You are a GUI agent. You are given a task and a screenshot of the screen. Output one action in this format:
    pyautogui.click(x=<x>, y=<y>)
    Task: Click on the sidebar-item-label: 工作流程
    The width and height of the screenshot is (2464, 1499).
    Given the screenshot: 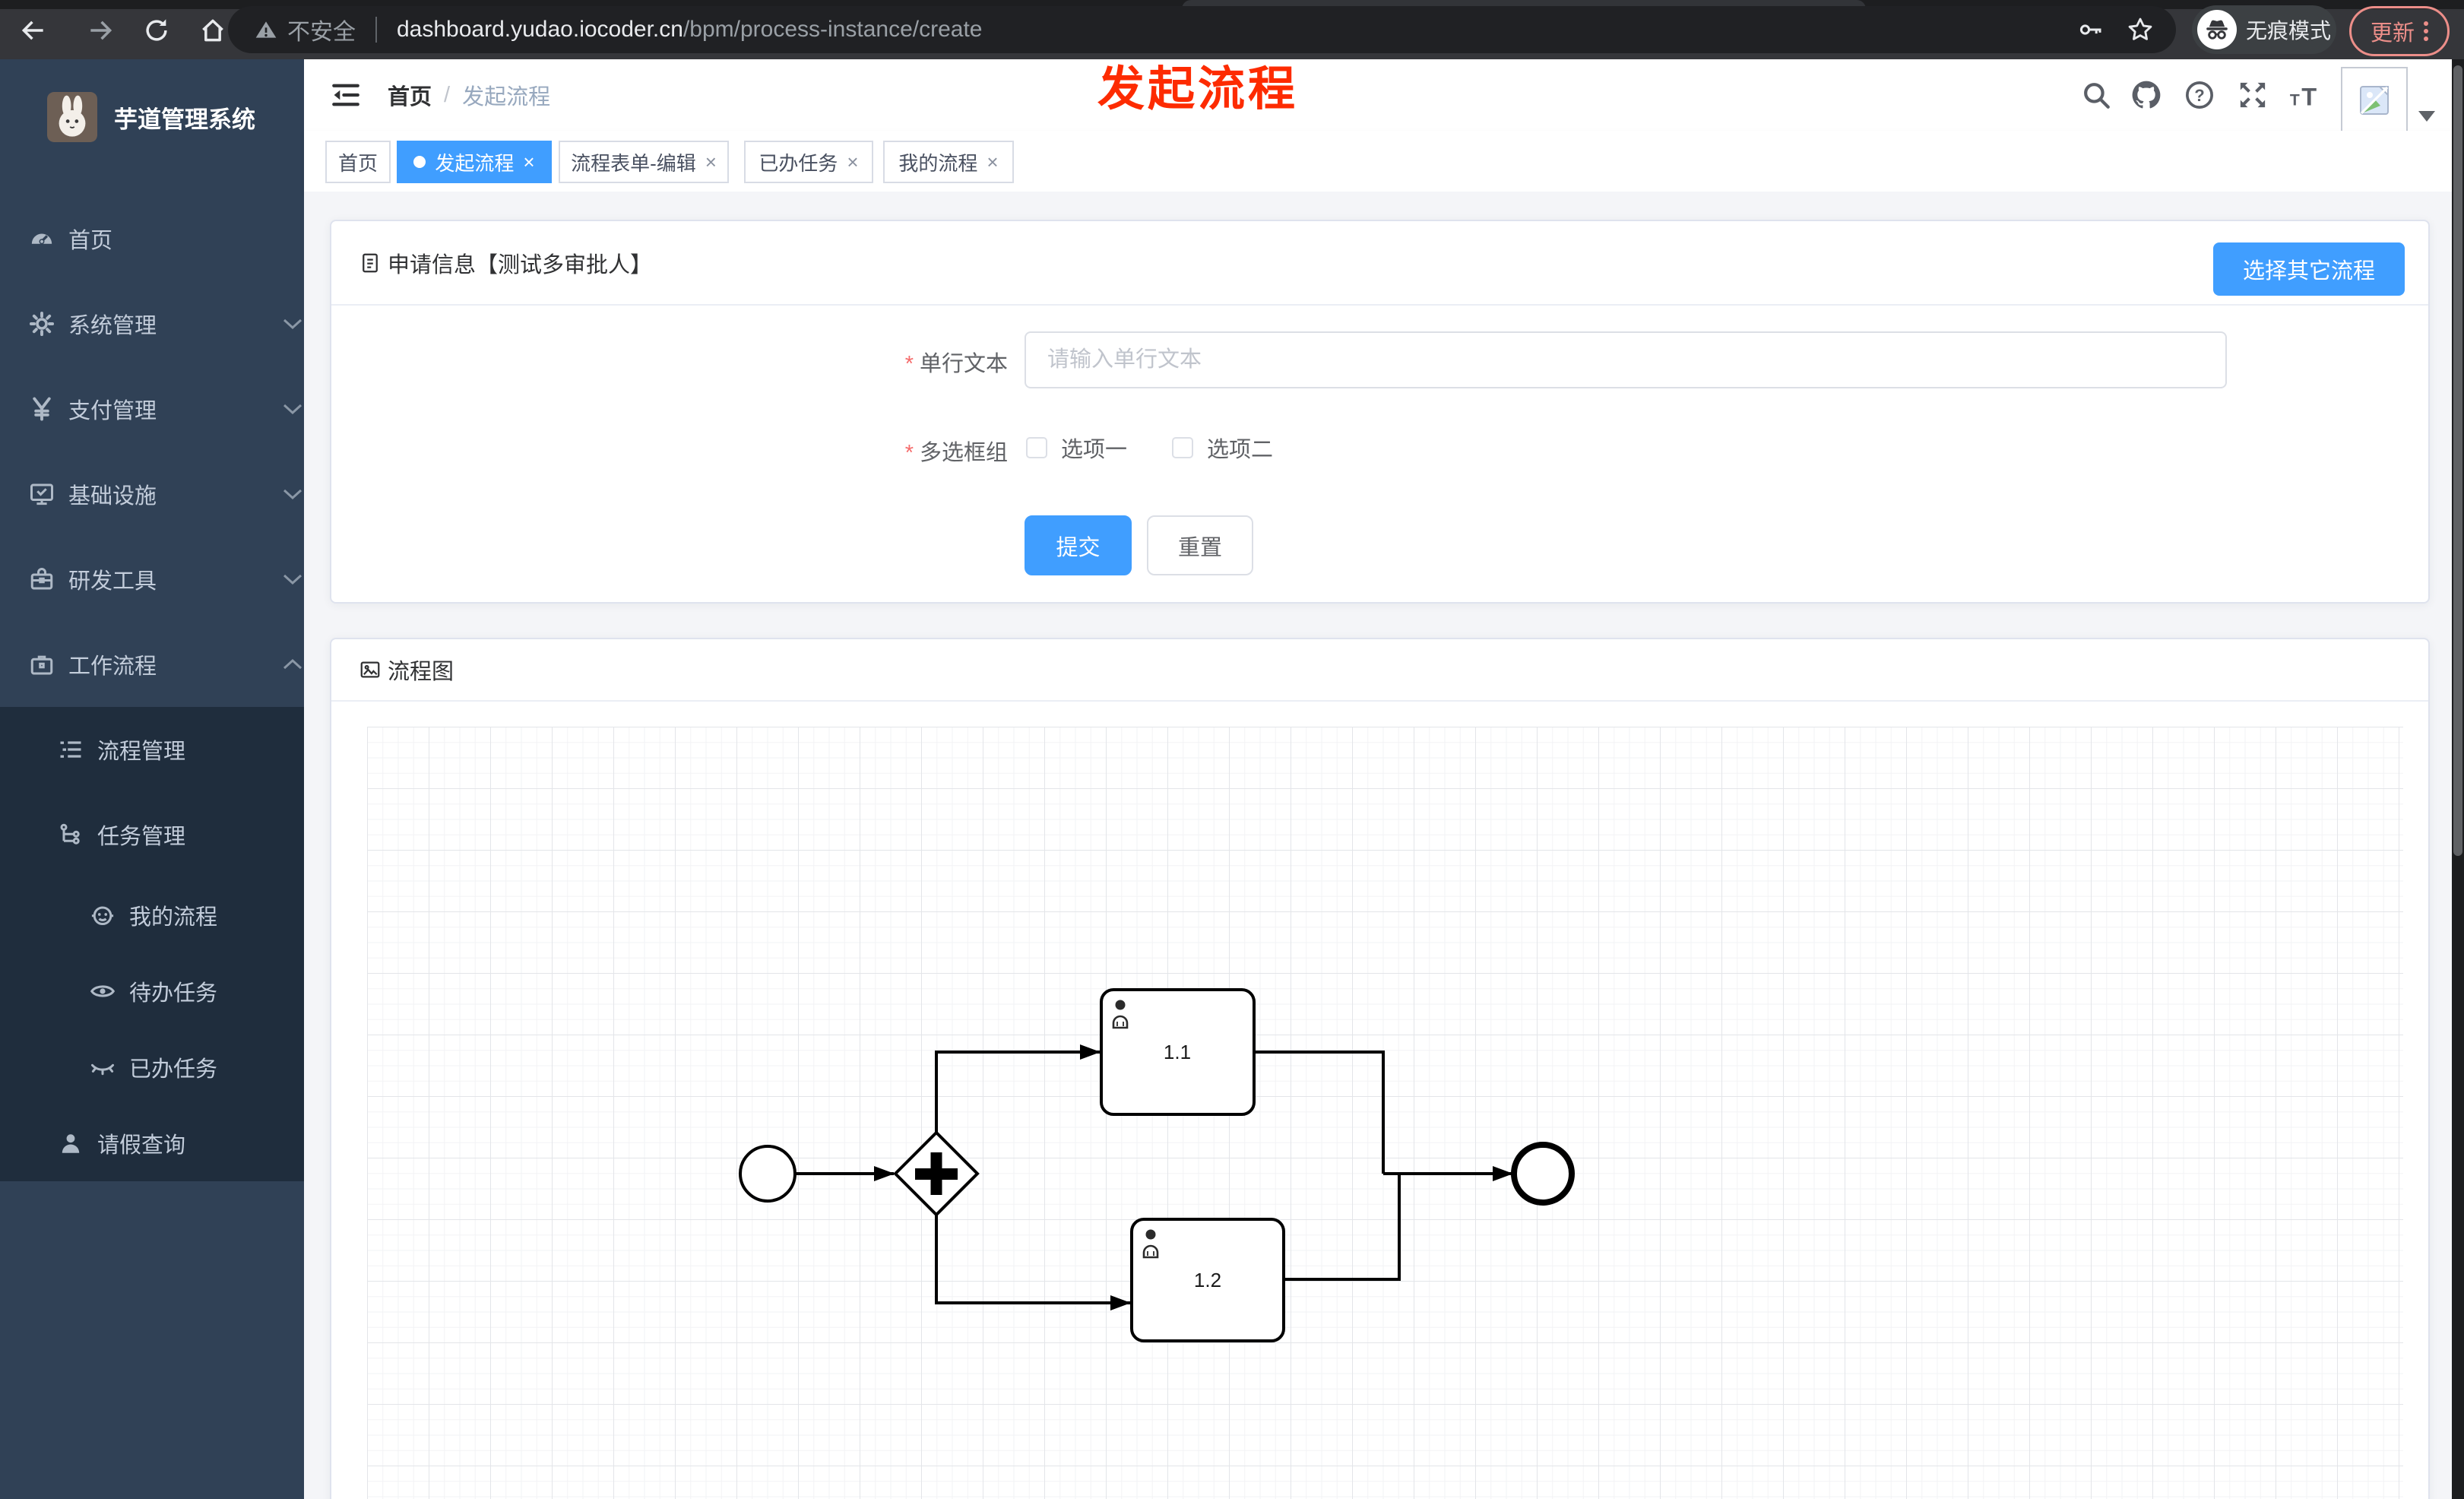 What is the action you would take?
    pyautogui.click(x=112, y=666)
    